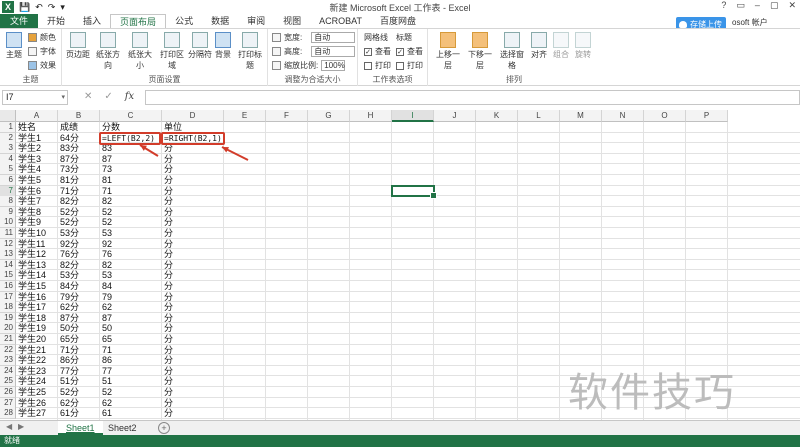  Describe the element at coordinates (472, 97) in the screenshot. I see `formula-input` at that location.